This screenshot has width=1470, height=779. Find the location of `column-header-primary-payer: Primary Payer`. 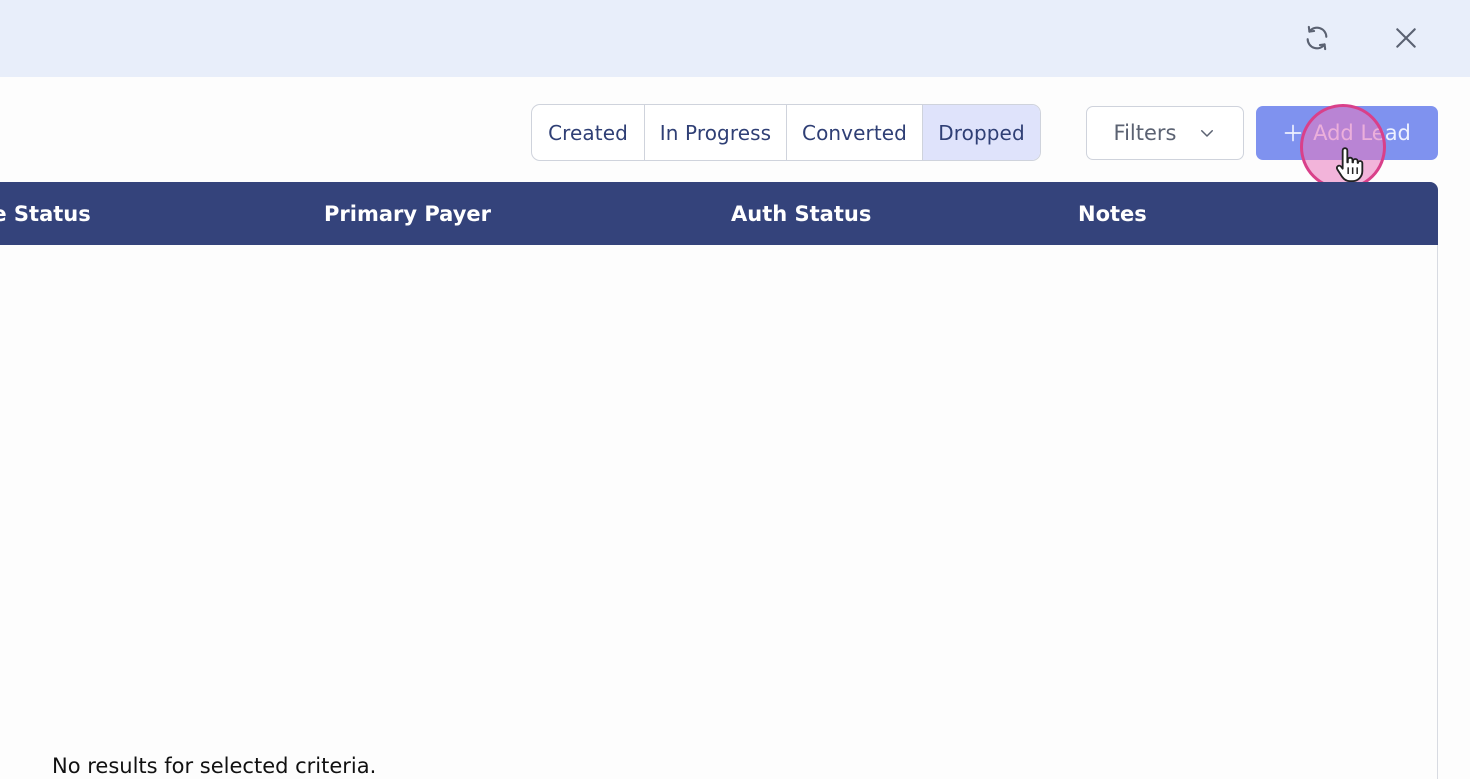

column-header-primary-payer: Primary Payer is located at coordinates (407, 213).